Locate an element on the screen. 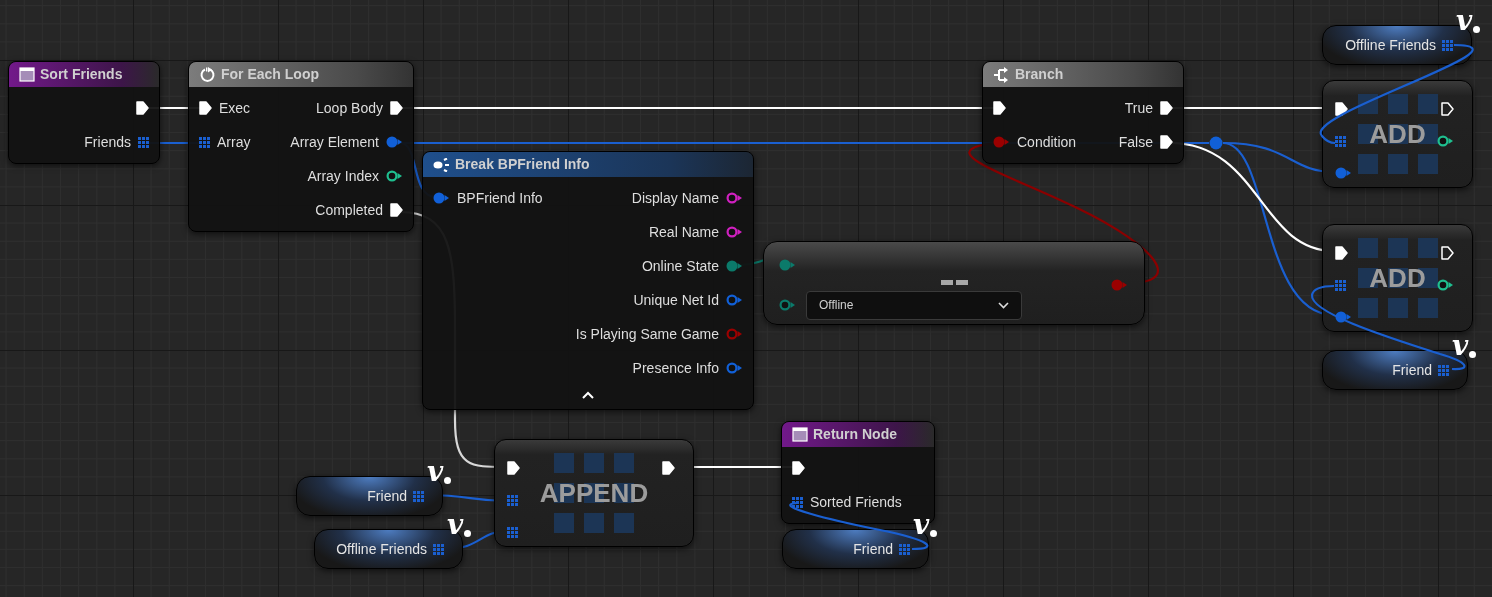 The width and height of the screenshot is (1492, 597). pin-label: BPFriend Info is located at coordinates (500, 198).